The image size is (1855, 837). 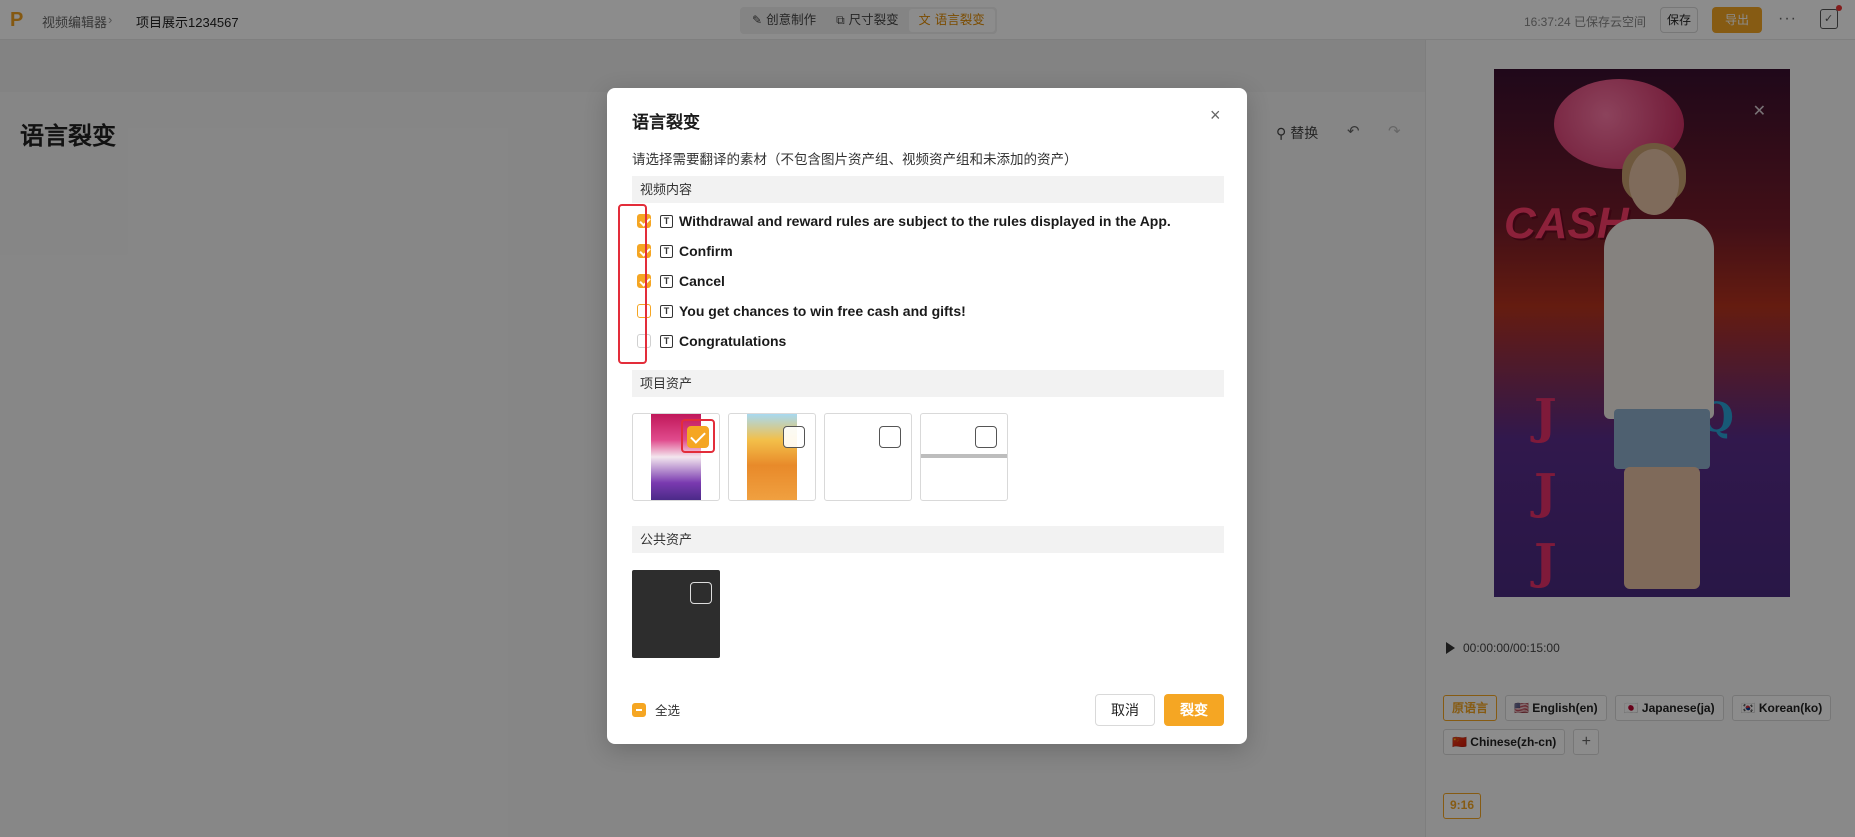 I want to click on text-item-label: Cancel, so click(x=702, y=281).